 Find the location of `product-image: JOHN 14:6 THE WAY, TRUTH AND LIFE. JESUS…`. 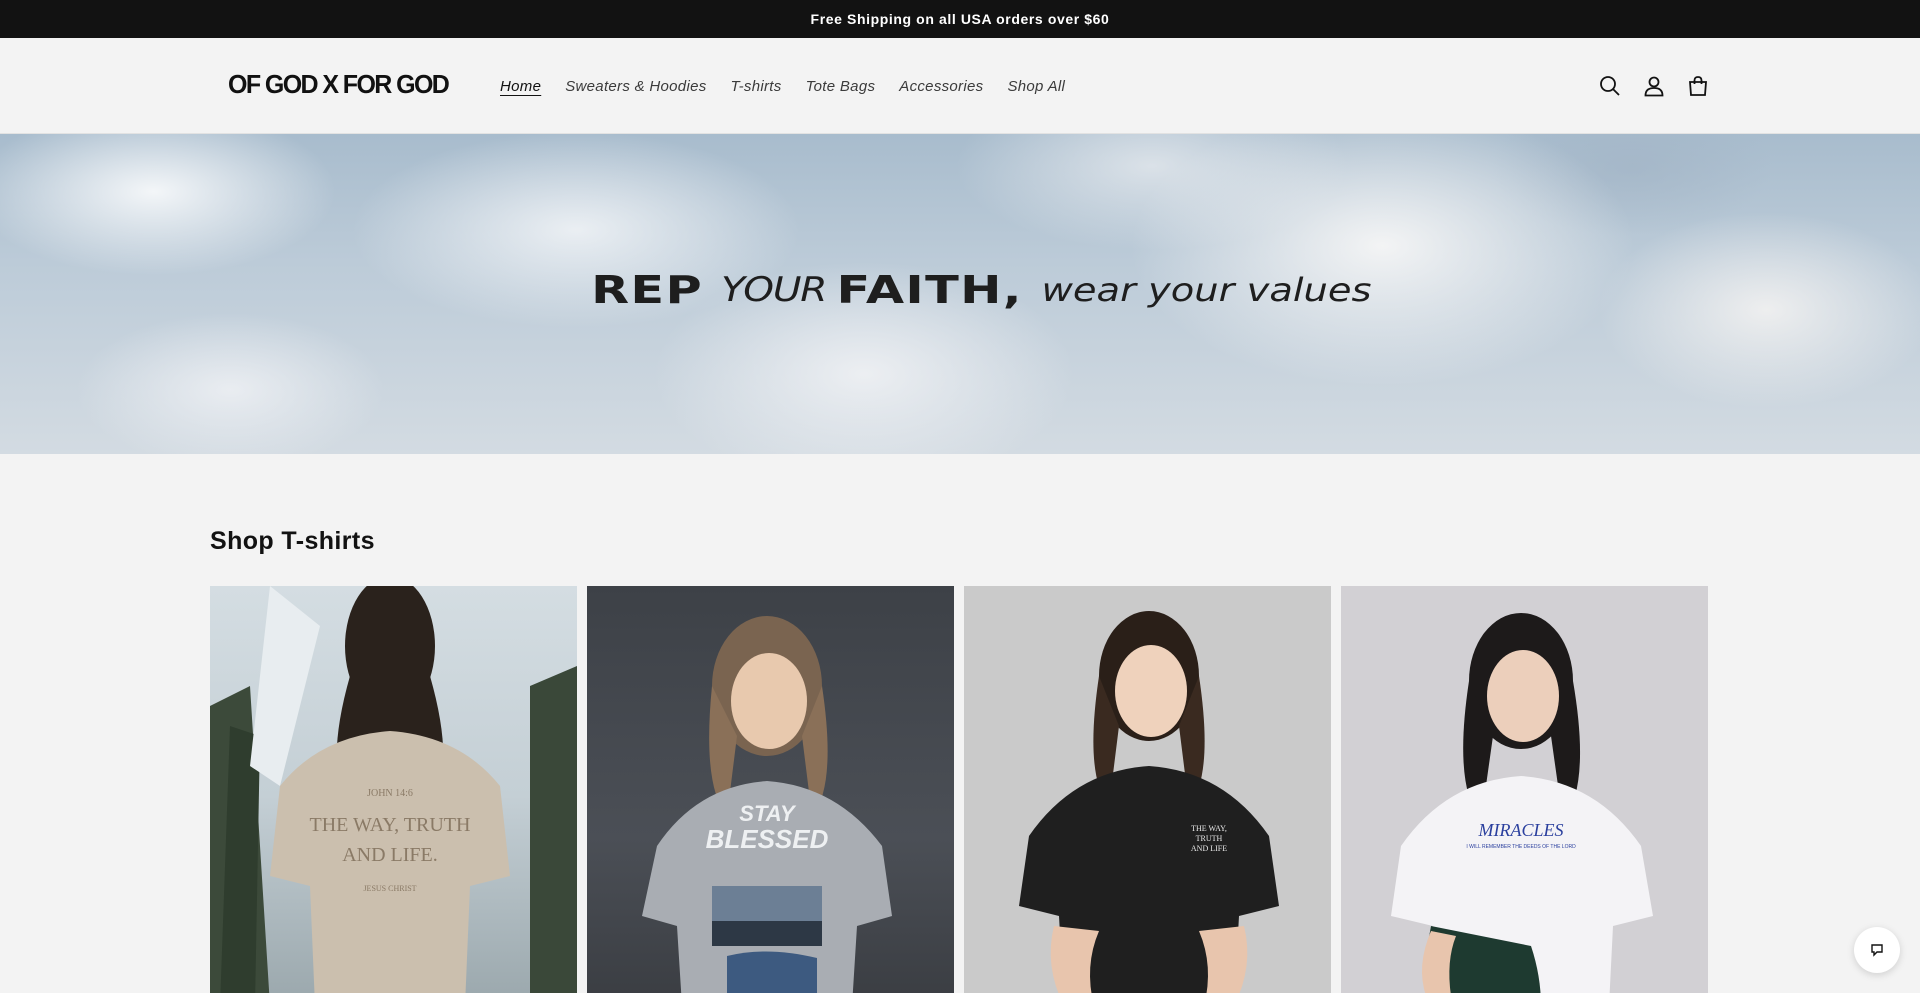

product-image: JOHN 14:6 THE WAY, TRUTH AND LIFE. JESUS… is located at coordinates (393, 789).